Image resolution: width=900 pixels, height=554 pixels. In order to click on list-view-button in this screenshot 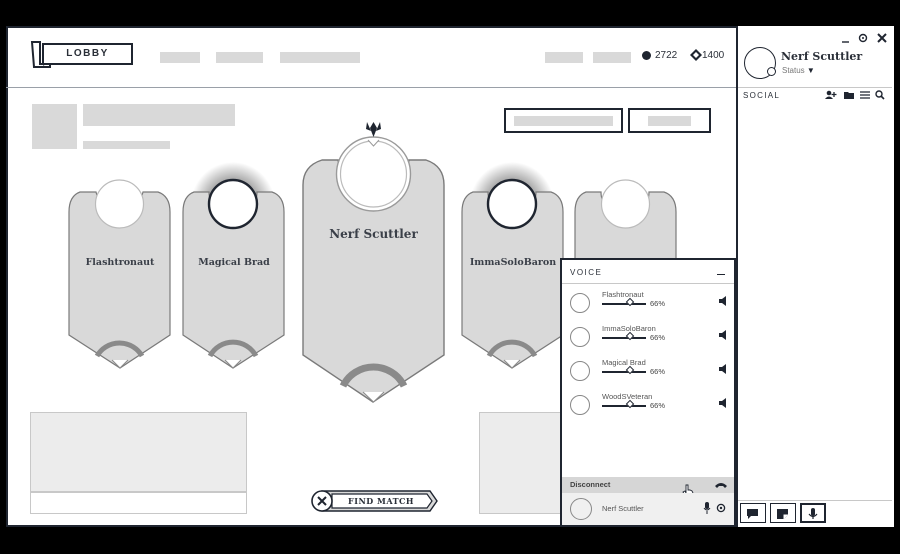, I will do `click(865, 95)`.